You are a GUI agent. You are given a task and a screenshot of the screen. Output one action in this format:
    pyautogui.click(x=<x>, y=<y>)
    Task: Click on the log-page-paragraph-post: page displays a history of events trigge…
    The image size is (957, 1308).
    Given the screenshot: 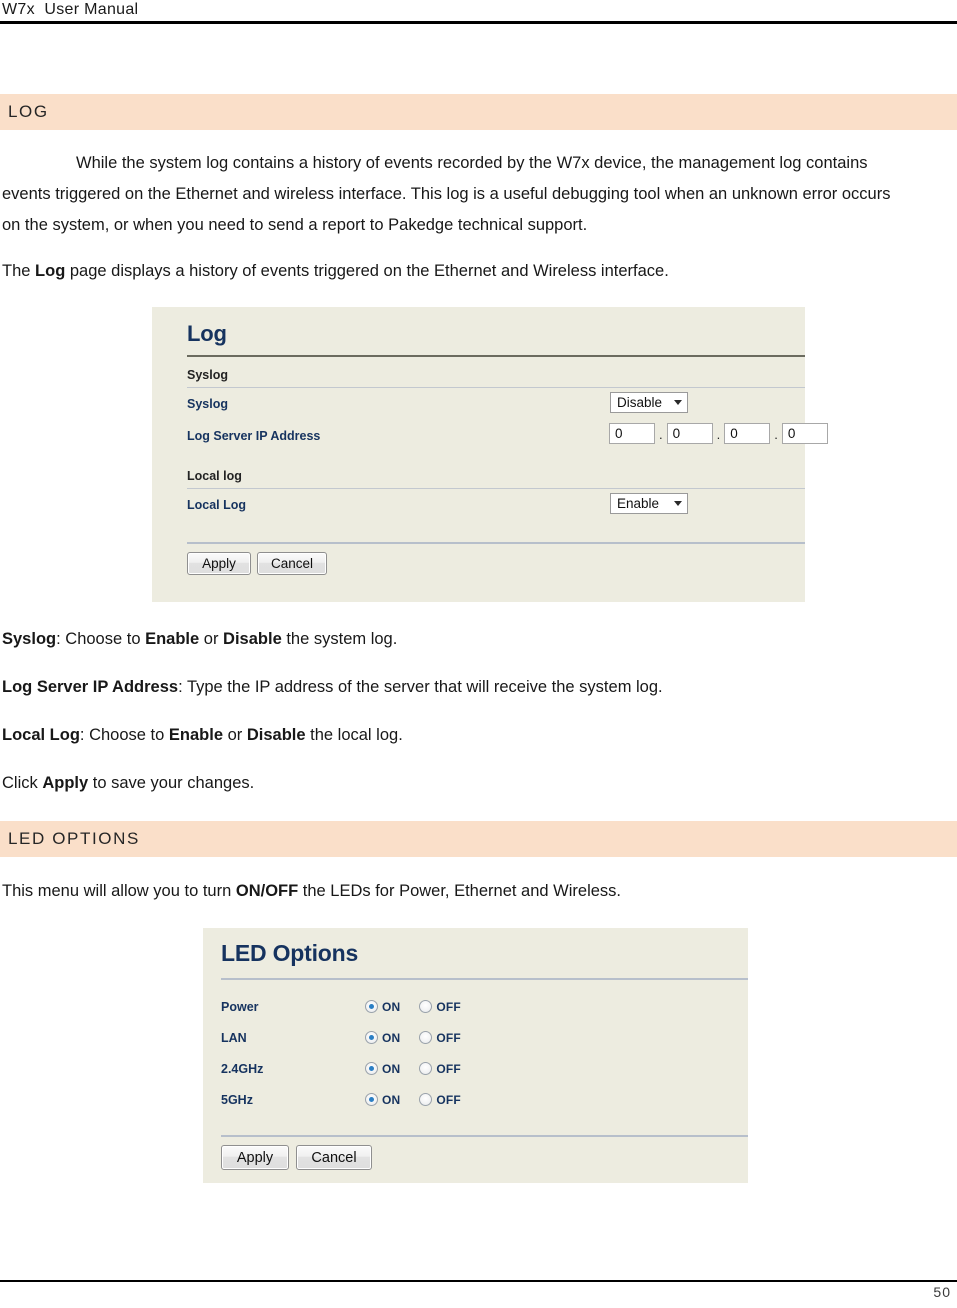 What is the action you would take?
    pyautogui.click(x=367, y=271)
    